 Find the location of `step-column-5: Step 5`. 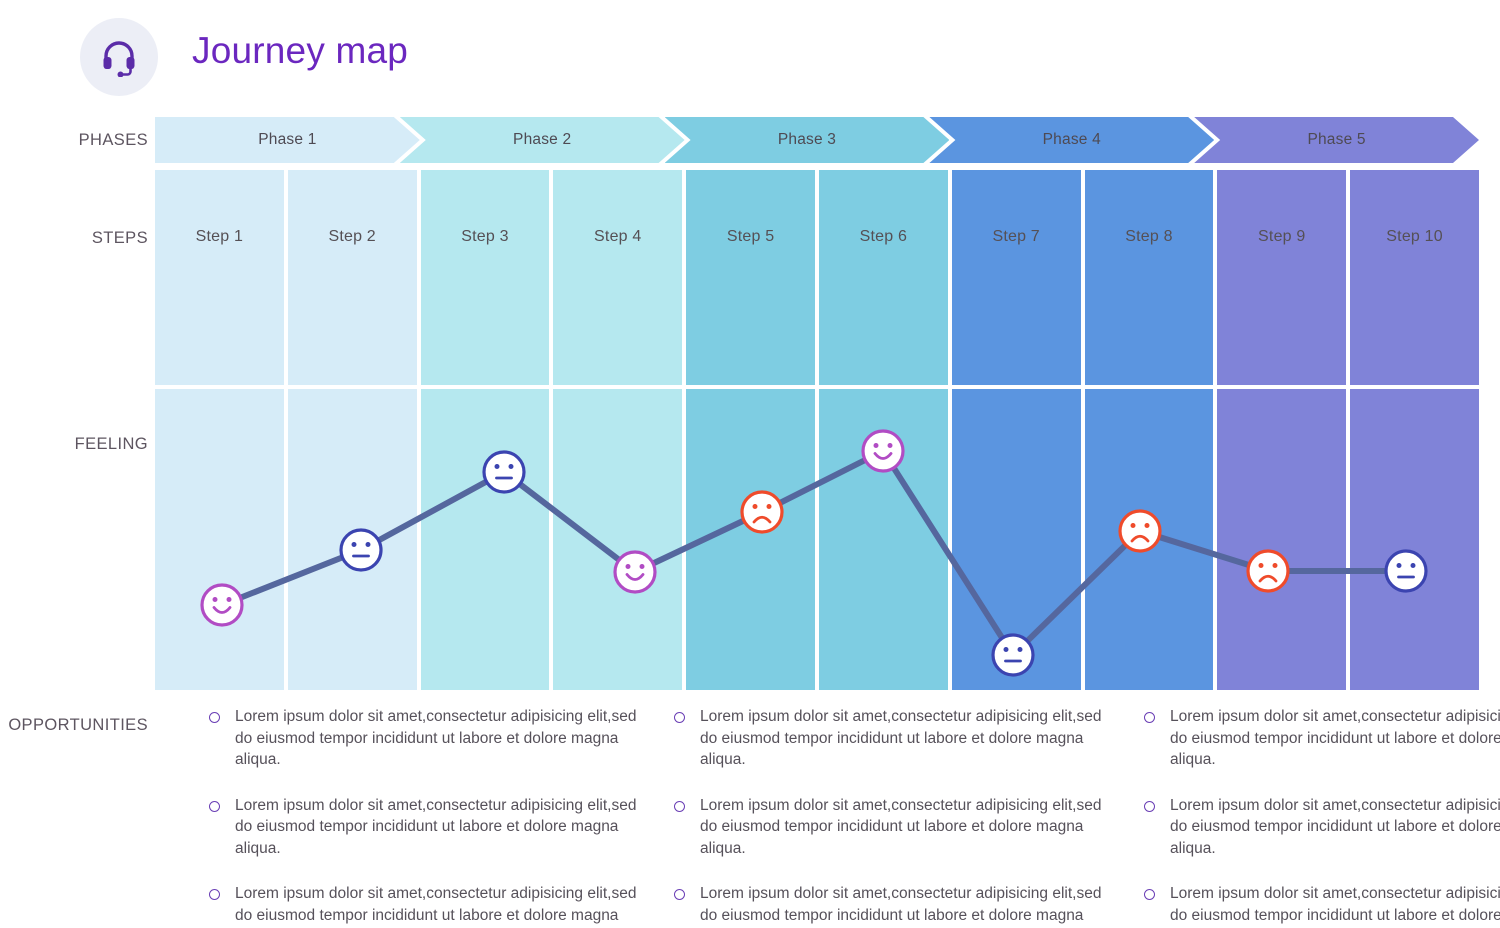

step-column-5: Step 5 is located at coordinates (750, 430).